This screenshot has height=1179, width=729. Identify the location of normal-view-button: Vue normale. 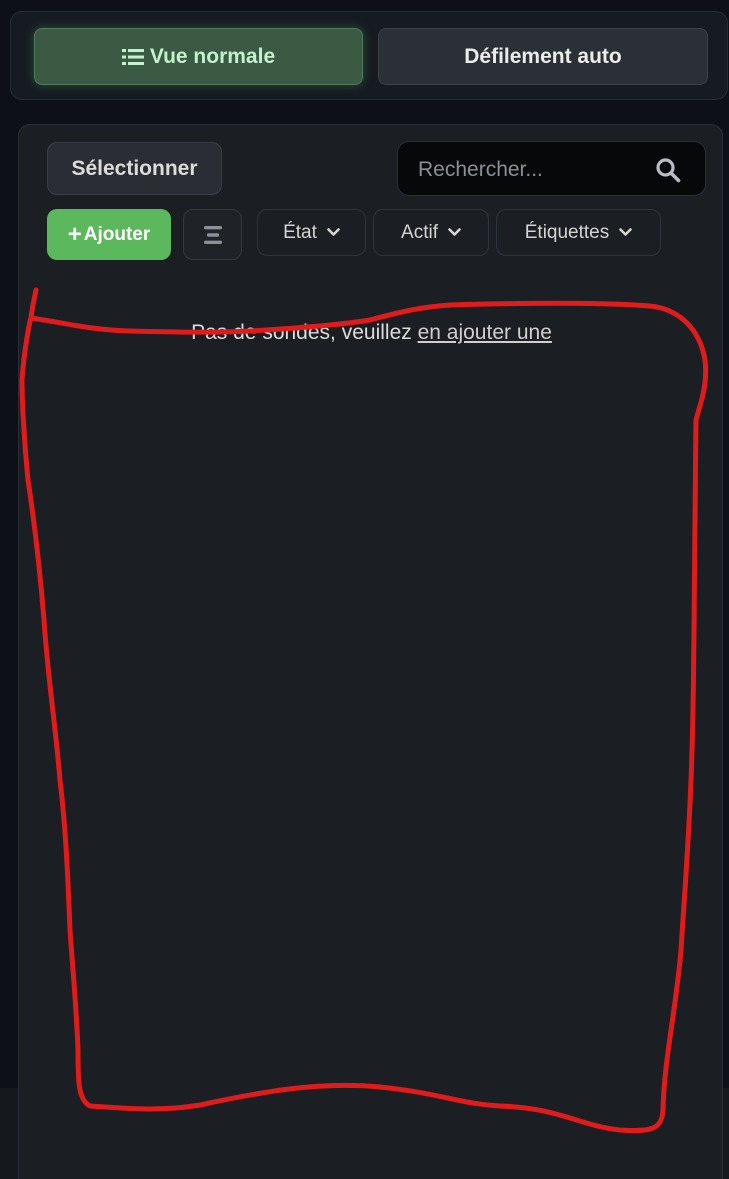
(198, 56).